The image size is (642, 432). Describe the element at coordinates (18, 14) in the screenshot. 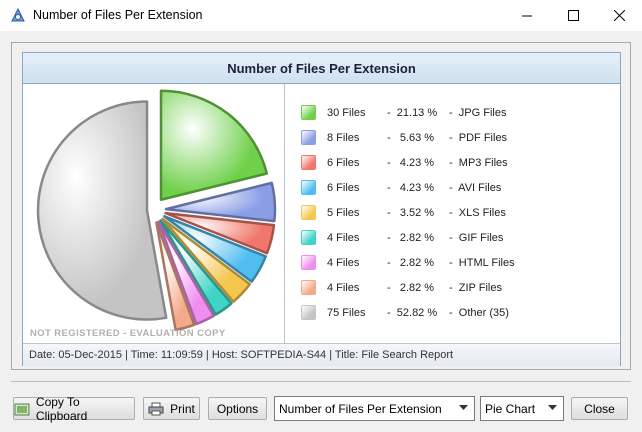

I see `app-icon` at that location.